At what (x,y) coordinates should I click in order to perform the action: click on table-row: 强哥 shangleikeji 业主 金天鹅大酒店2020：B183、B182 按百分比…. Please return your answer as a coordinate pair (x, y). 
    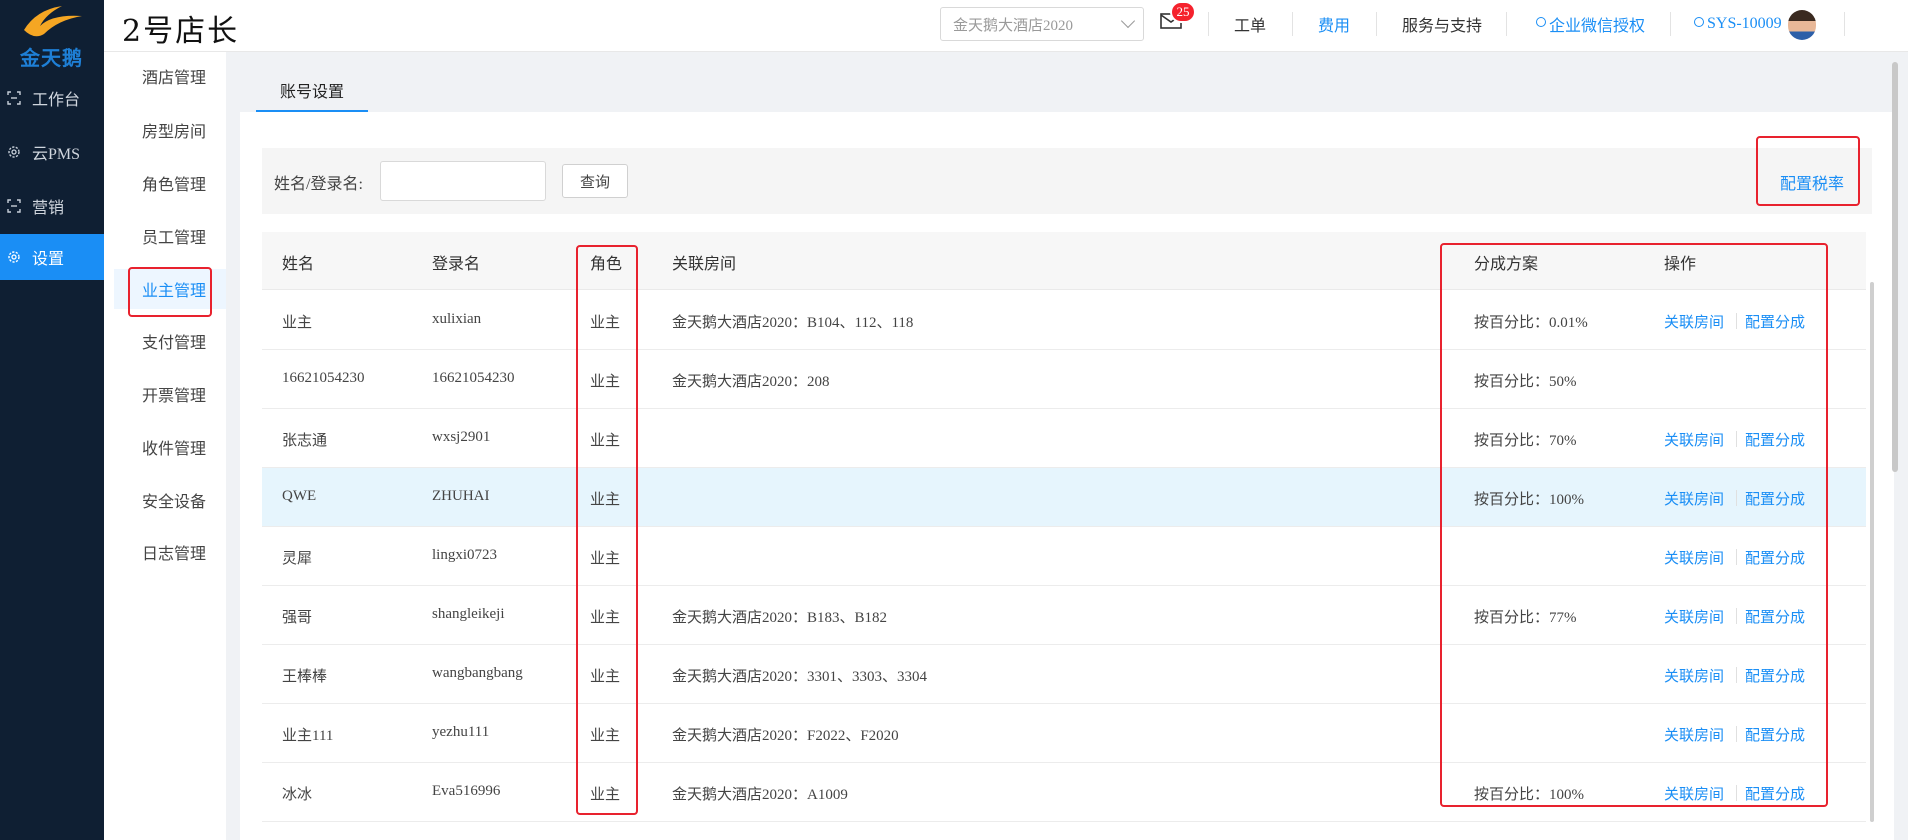
    Looking at the image, I should click on (1064, 615).